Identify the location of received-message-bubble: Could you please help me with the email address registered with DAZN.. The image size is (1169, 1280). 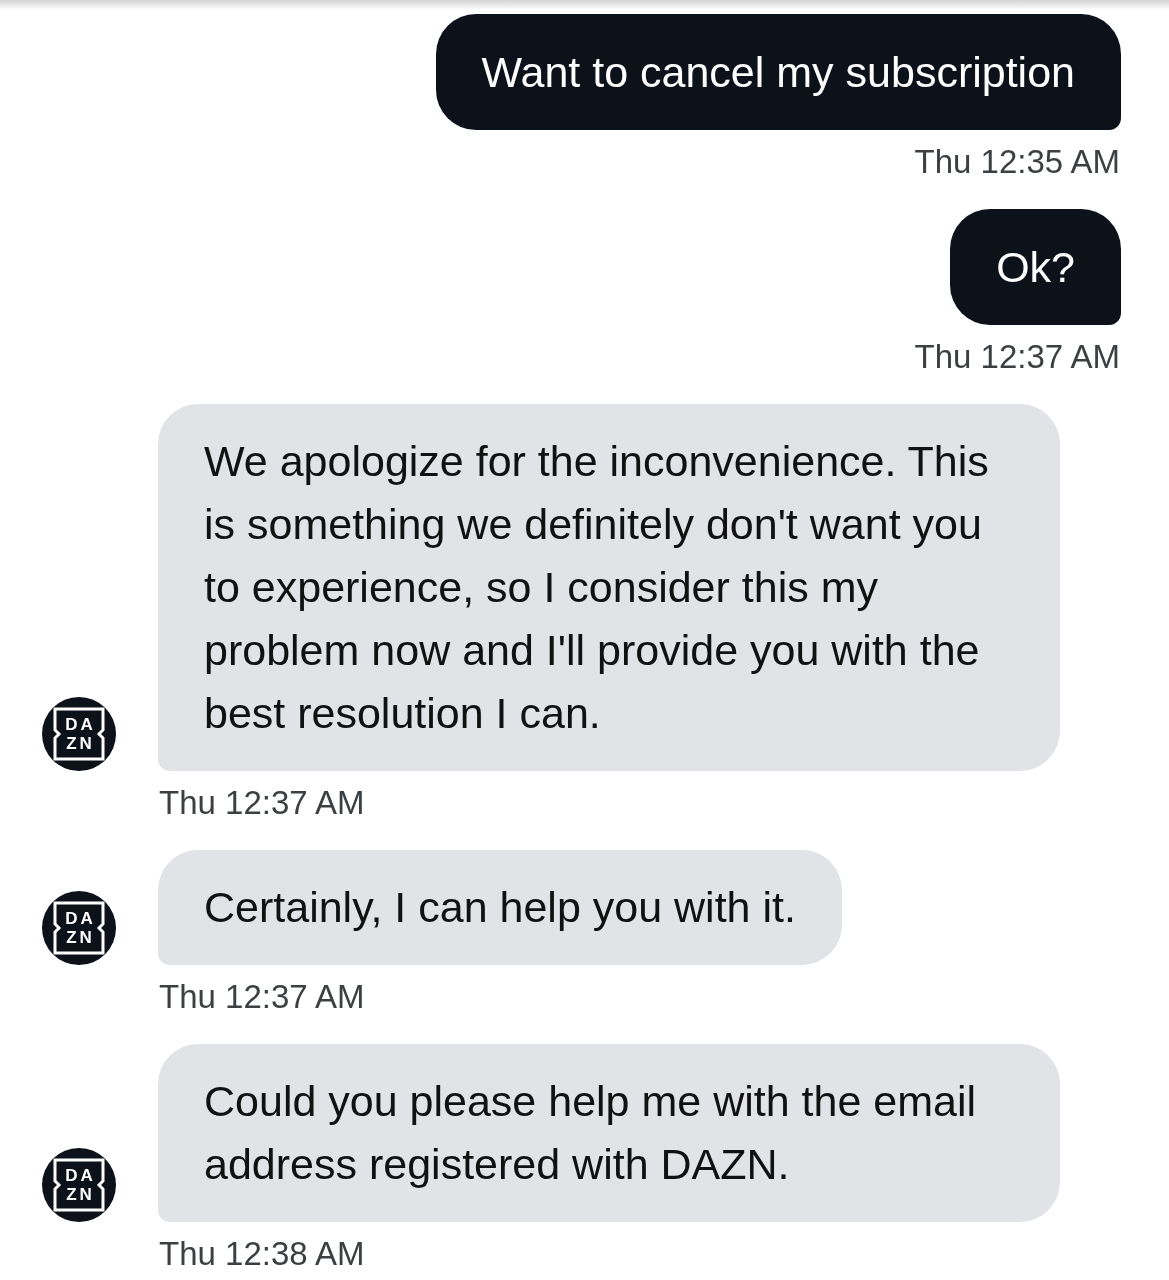
(609, 1133).